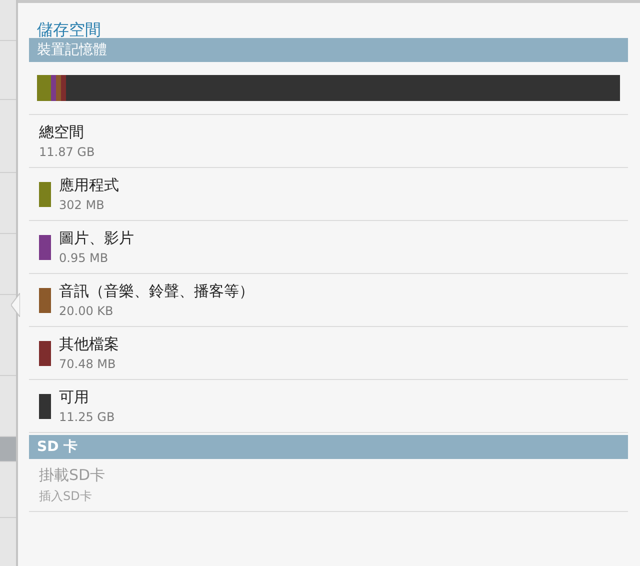 This screenshot has width=640, height=566. What do you see at coordinates (88, 364) in the screenshot?
I see `item-value: 70.48 MB` at bounding box center [88, 364].